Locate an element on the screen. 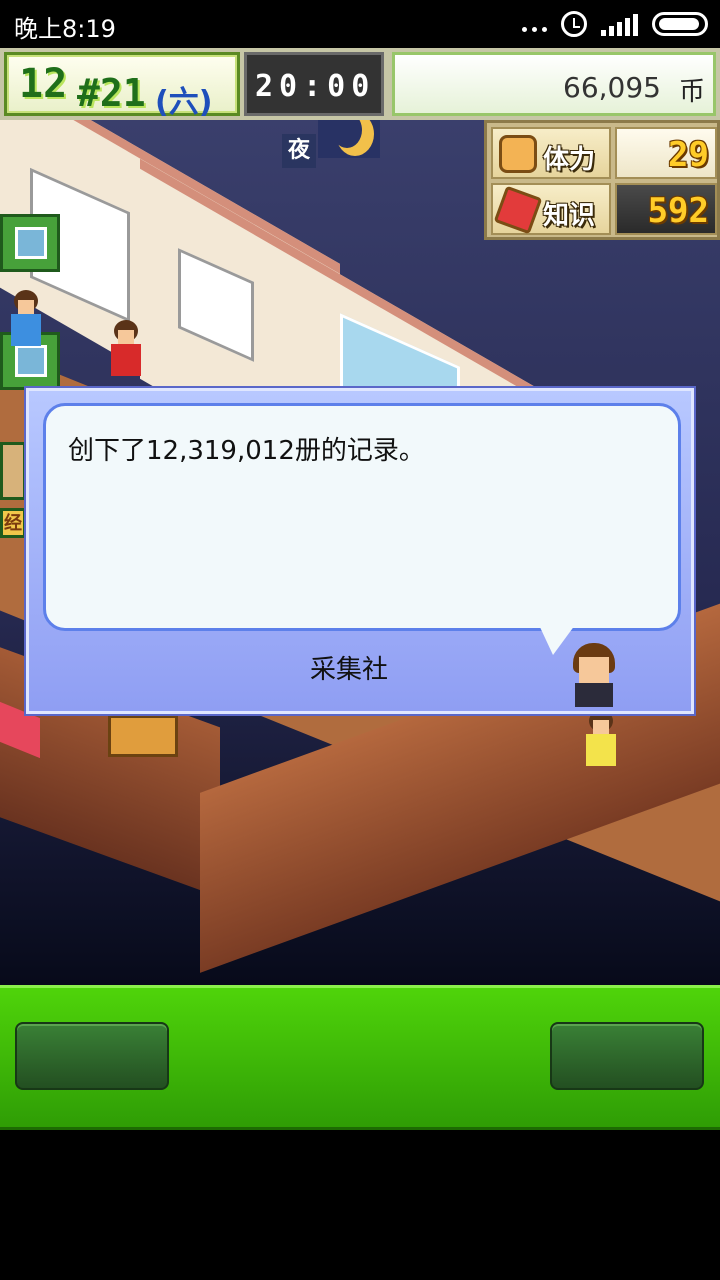  stats-panel: 体力 29 知识 592 is located at coordinates (602, 180).